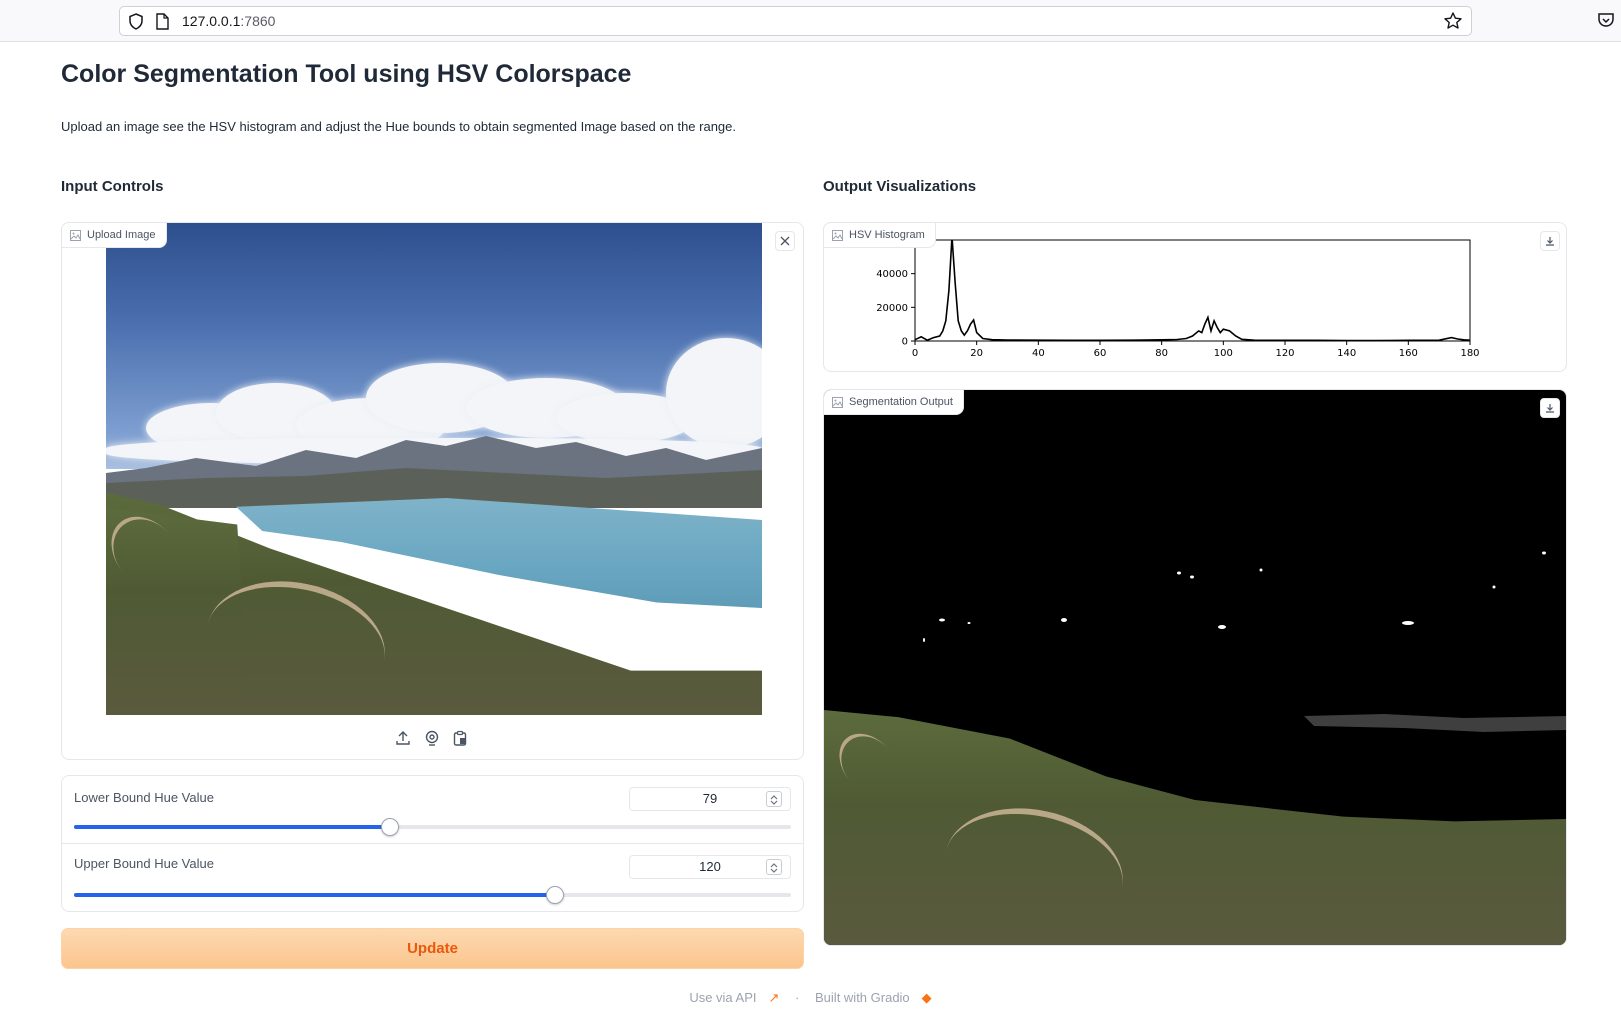  What do you see at coordinates (144, 863) in the screenshot?
I see `upper-bound-label: Upper Bound Hue Value` at bounding box center [144, 863].